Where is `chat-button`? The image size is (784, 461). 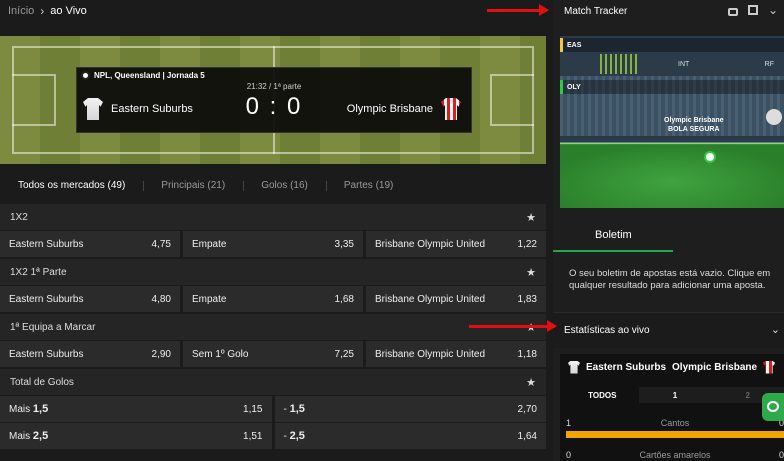
chat-button is located at coordinates (773, 407).